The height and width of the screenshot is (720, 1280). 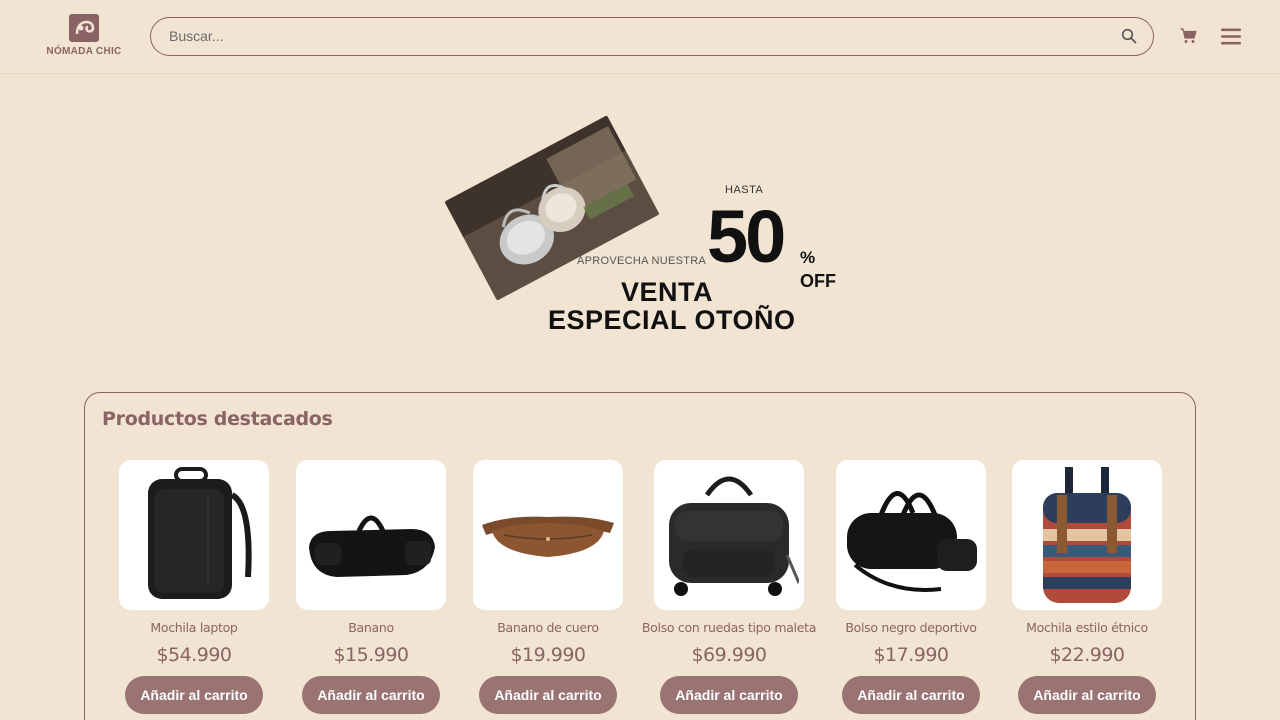 What do you see at coordinates (672, 320) in the screenshot?
I see `banner-line2: ESPECIAL OTOÑO` at bounding box center [672, 320].